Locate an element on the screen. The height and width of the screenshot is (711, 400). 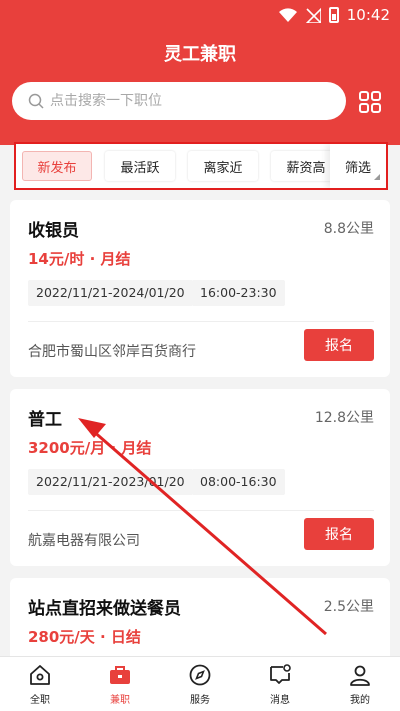
home-icon is located at coordinates (40, 674).